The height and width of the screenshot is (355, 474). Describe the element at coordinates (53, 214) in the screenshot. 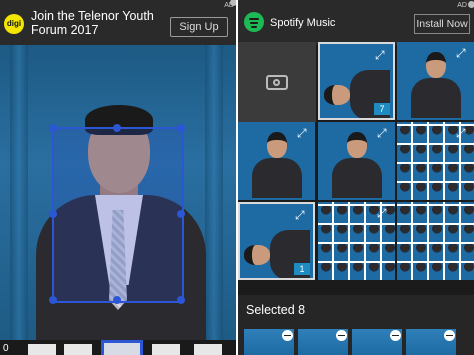

I see `crop-handle-left` at that location.